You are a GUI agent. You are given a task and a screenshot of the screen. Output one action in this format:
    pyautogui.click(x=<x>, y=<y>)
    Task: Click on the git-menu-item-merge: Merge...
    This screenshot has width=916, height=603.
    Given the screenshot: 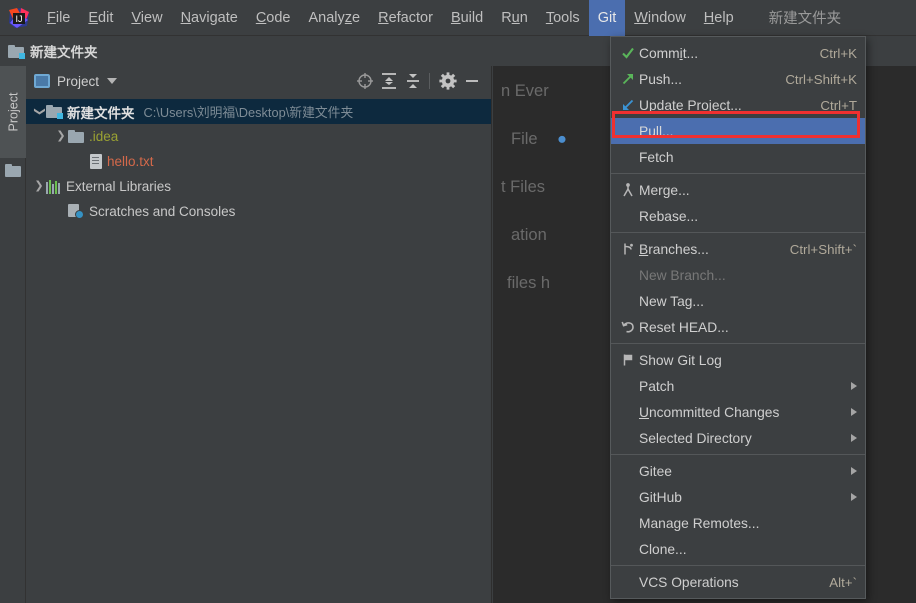 What is the action you would take?
    pyautogui.click(x=738, y=190)
    